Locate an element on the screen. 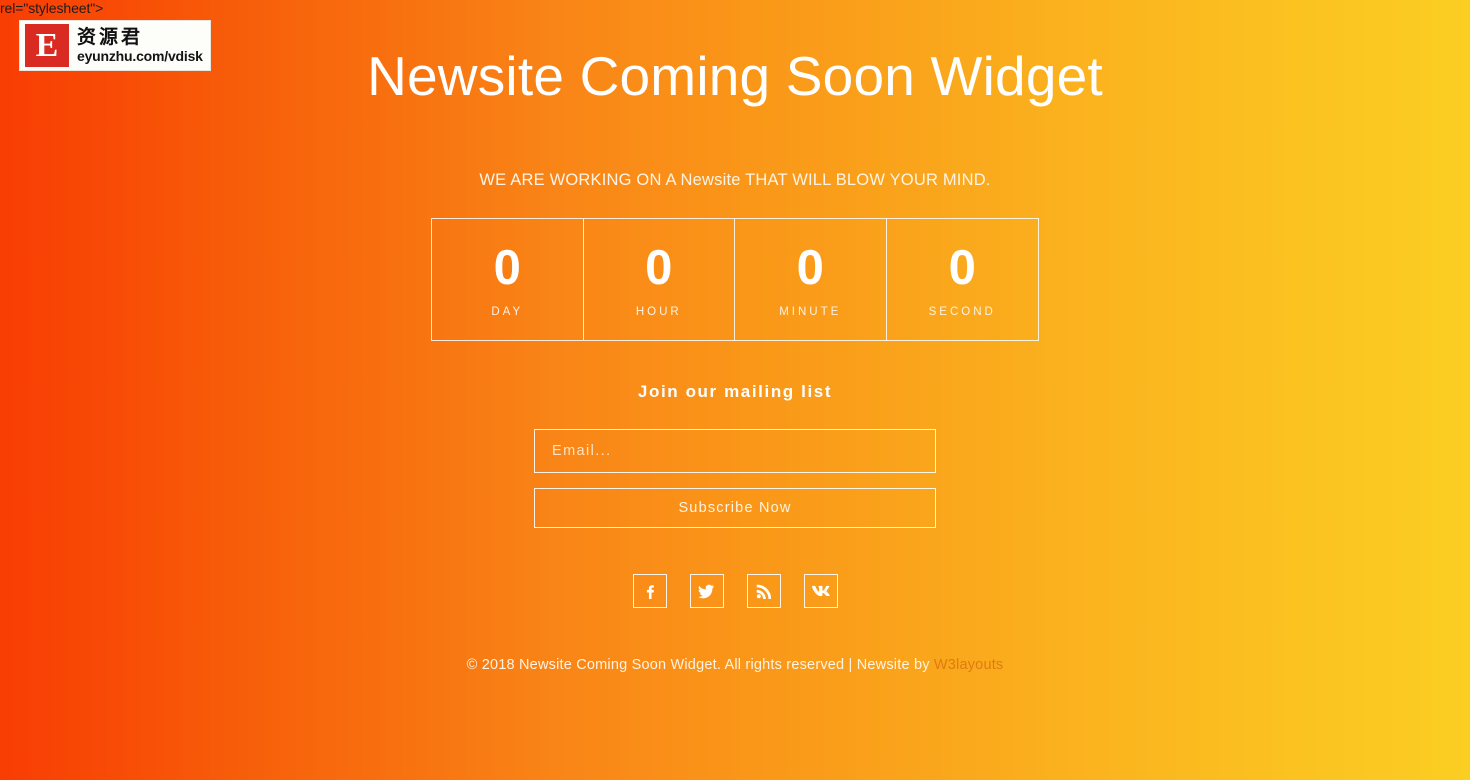 This screenshot has height=780, width=1470. countdown-unit-second: 0 SECOND is located at coordinates (963, 279).